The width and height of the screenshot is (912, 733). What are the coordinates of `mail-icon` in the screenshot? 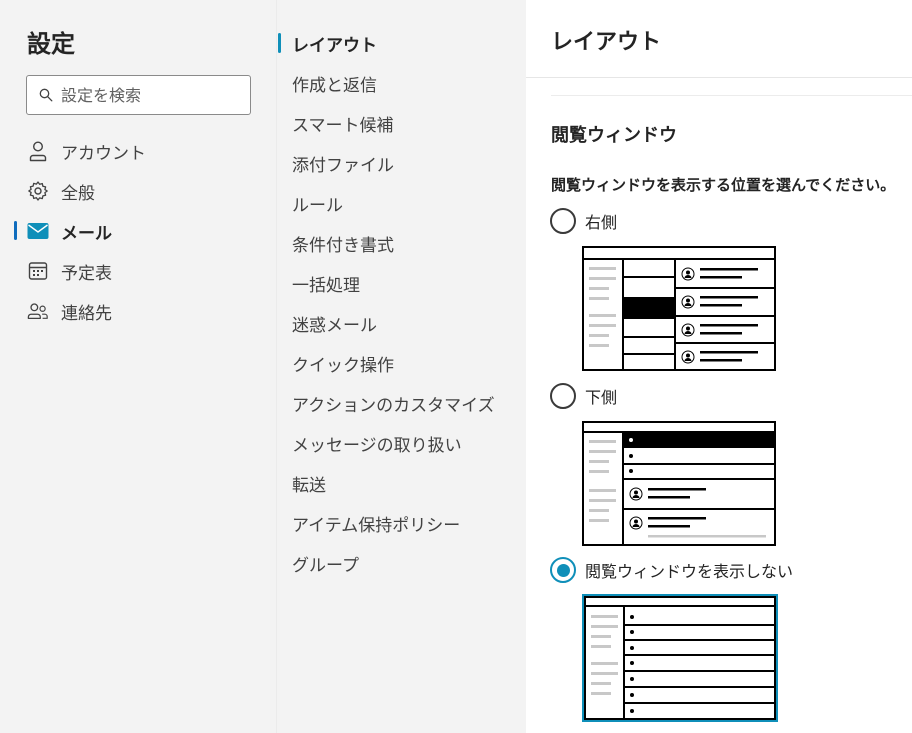 It's located at (38, 231).